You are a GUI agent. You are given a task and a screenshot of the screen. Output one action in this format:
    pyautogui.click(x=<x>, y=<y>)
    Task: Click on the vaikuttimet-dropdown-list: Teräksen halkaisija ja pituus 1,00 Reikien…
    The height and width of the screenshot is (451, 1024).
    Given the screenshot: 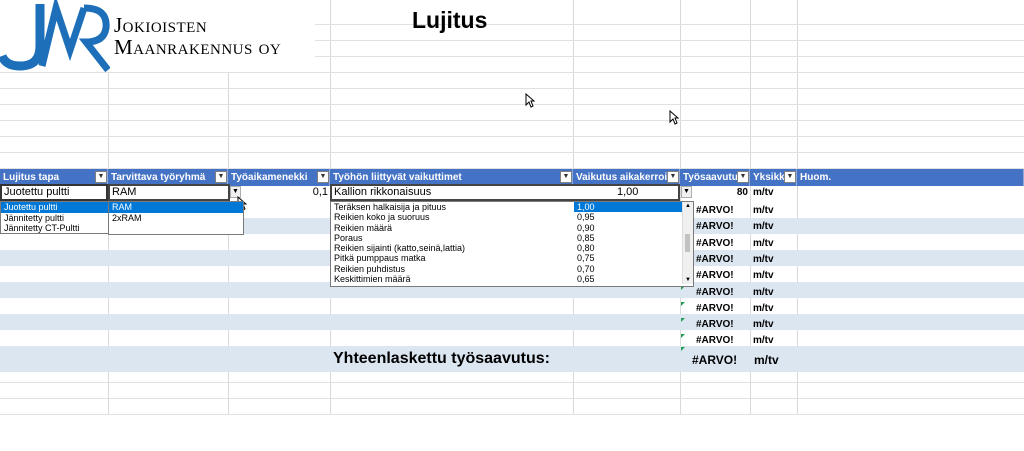 What is the action you would take?
    pyautogui.click(x=512, y=244)
    